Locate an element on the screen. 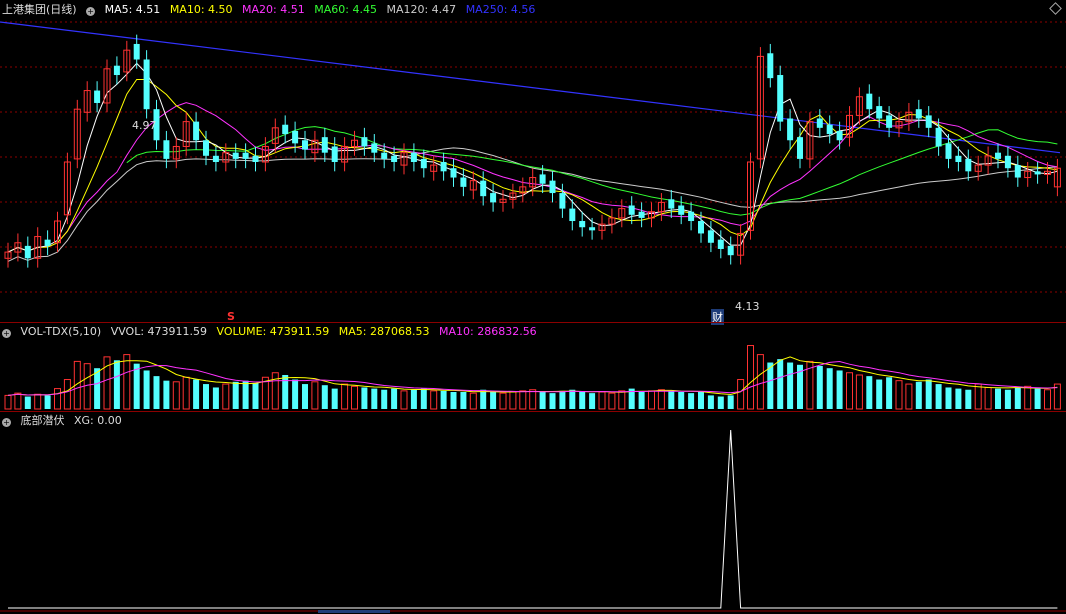 The height and width of the screenshot is (614, 1066). ma250-label: MA250: 4.56 is located at coordinates (500, 9).